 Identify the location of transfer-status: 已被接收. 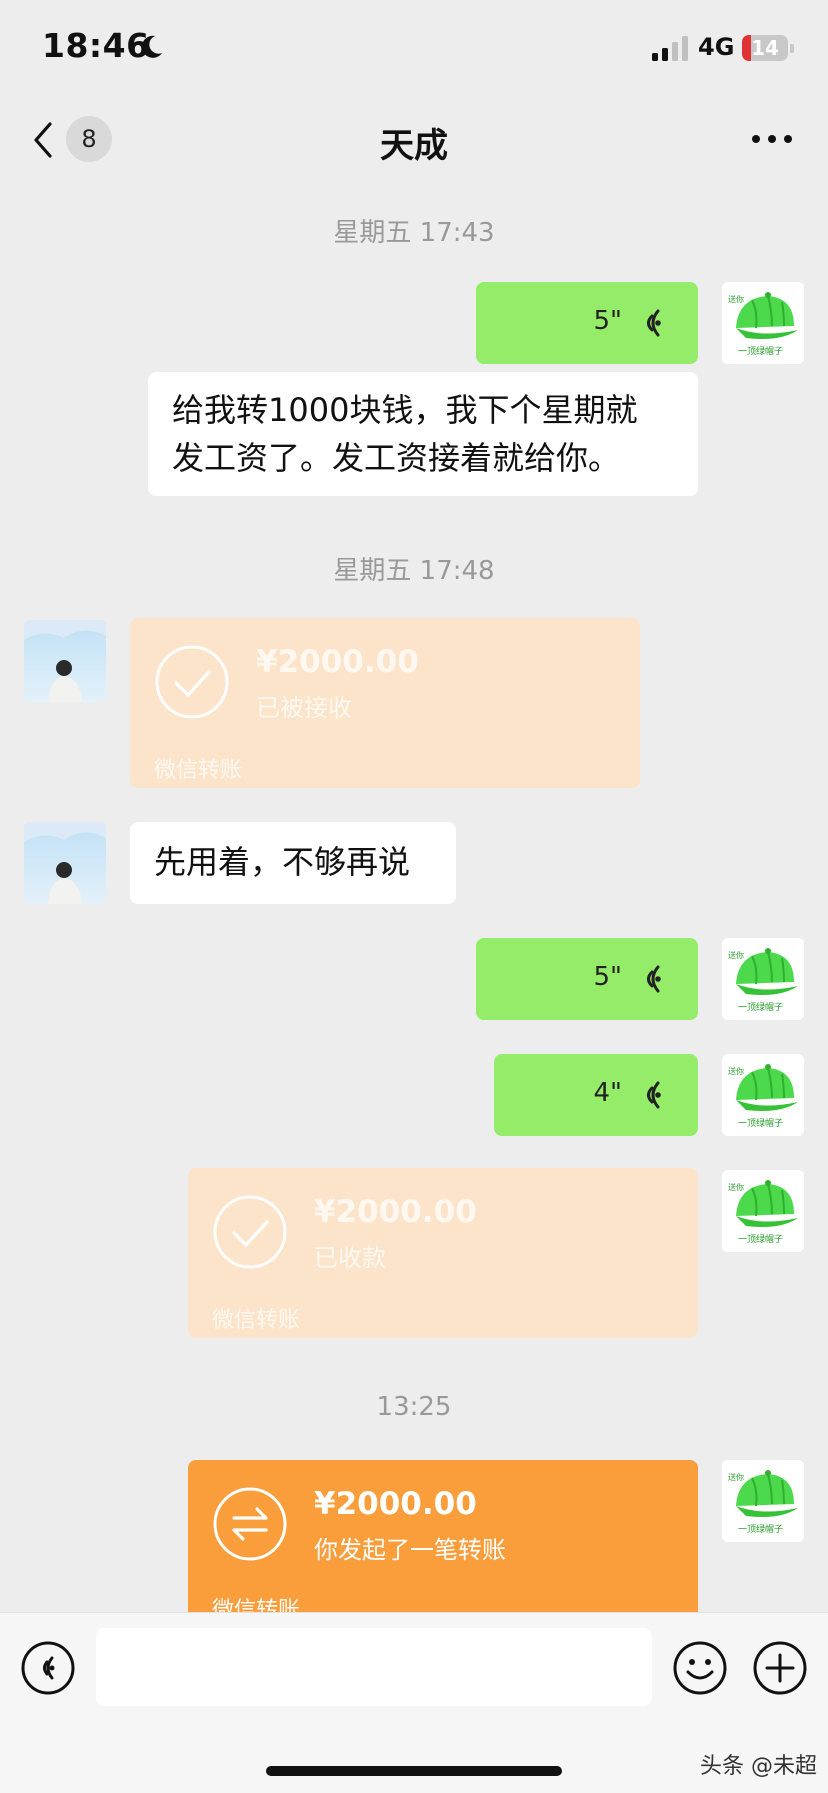
(304, 708).